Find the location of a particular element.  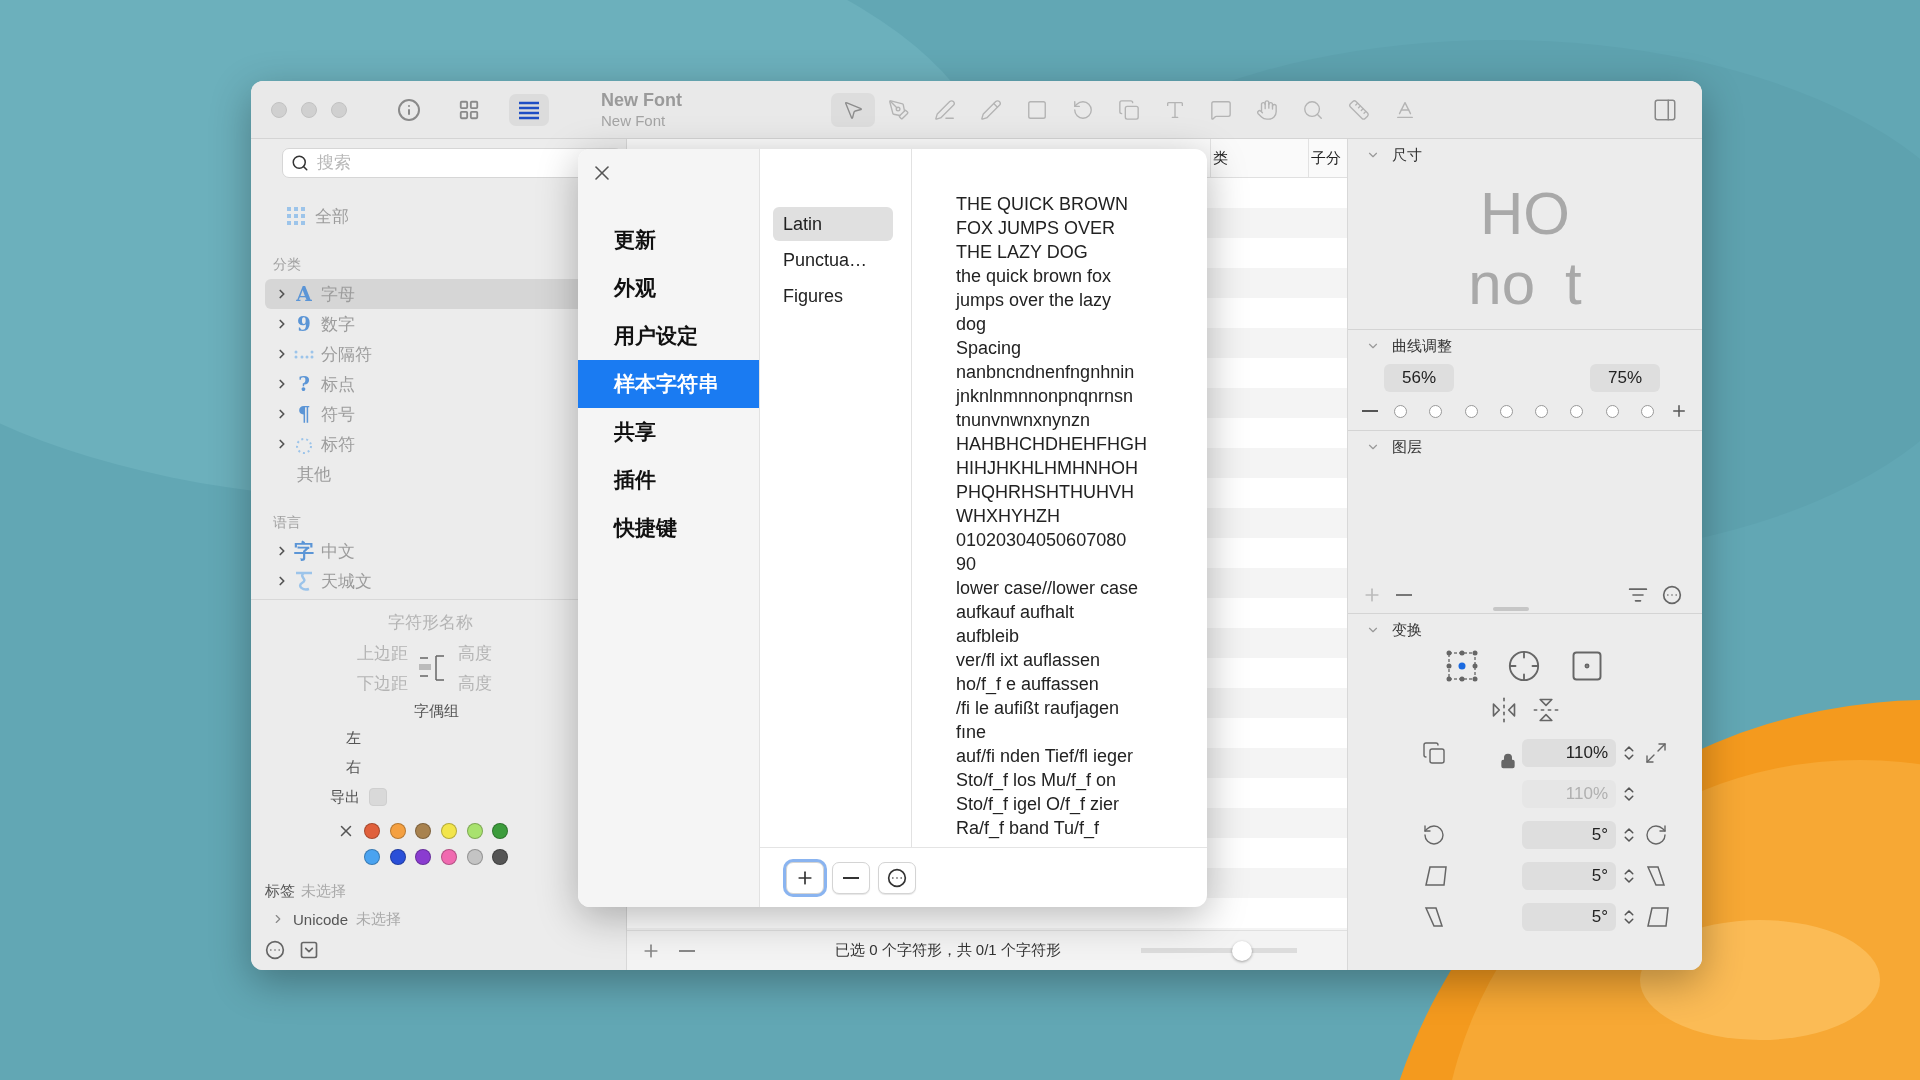

glyph-preview: t is located at coordinates (1573, 284).